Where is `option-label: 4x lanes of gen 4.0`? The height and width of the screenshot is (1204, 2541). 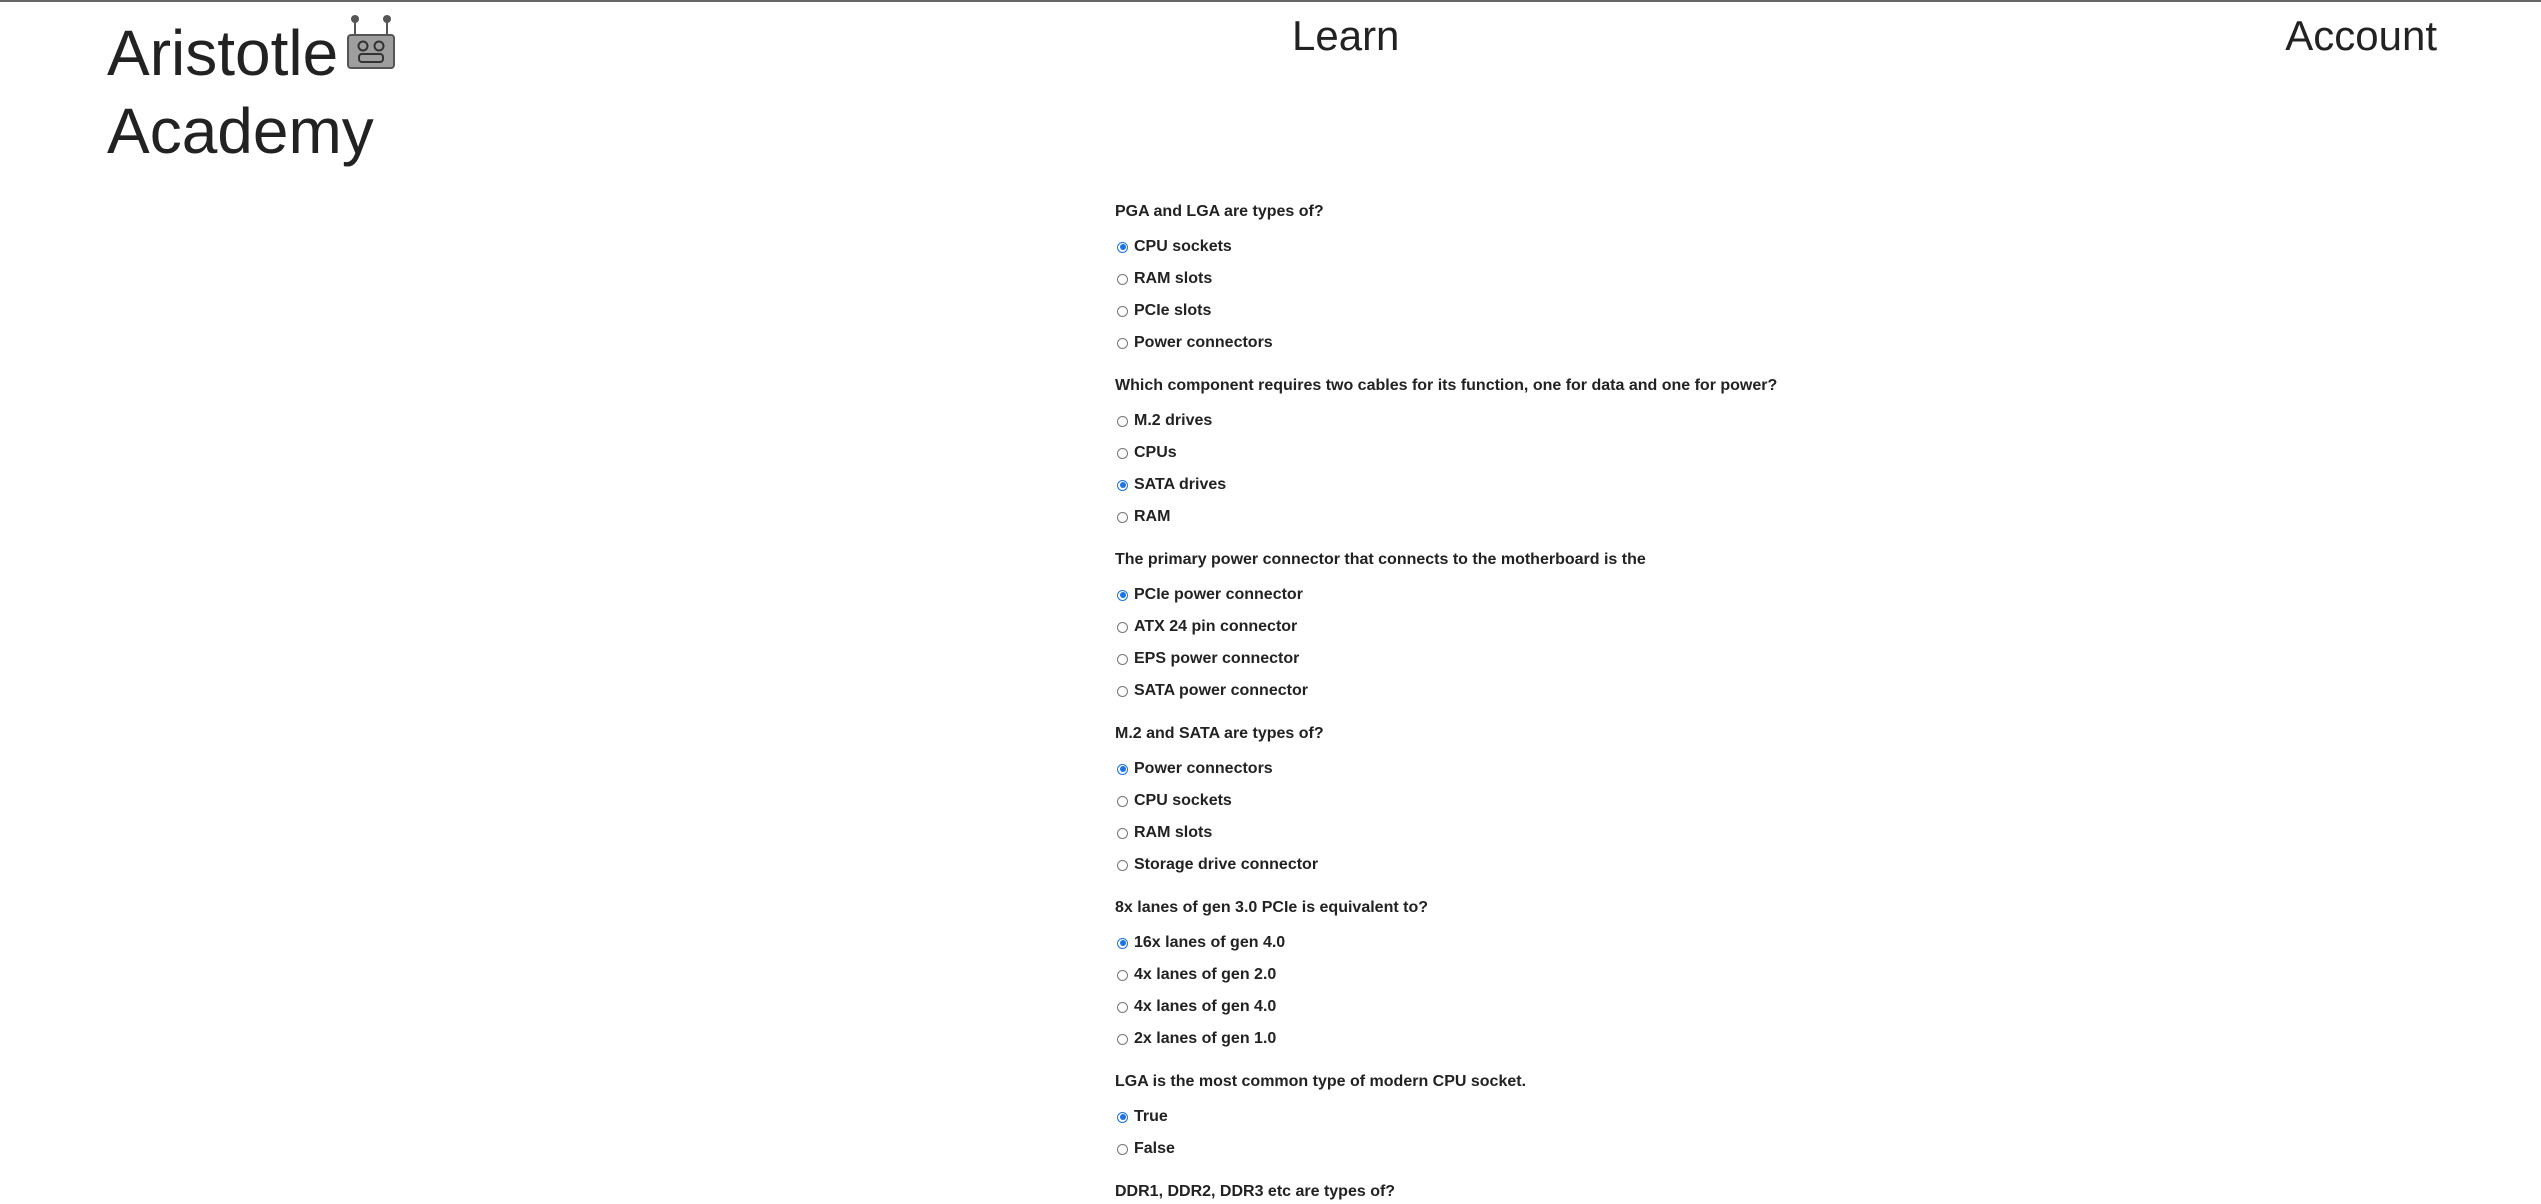 option-label: 4x lanes of gen 4.0 is located at coordinates (1205, 1006).